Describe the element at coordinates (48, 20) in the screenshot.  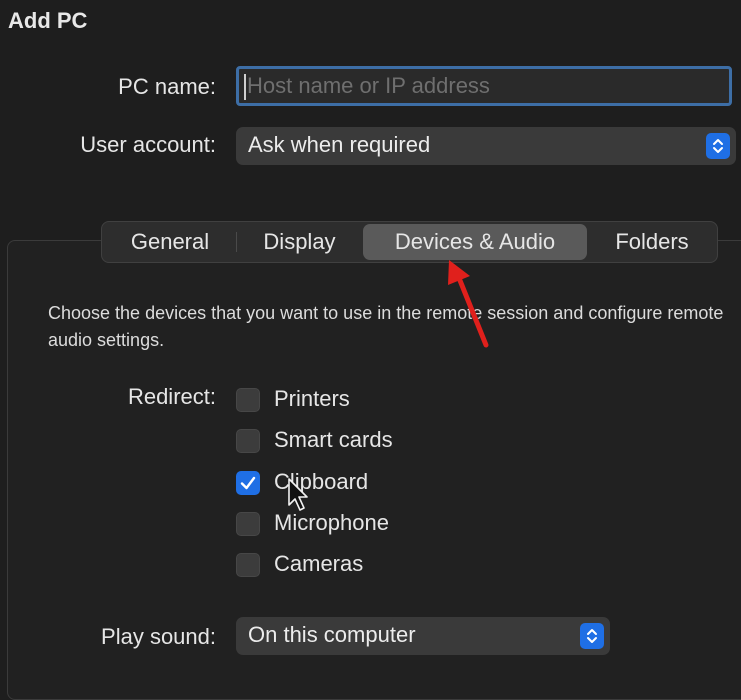
I see `window-title: Add PC` at that location.